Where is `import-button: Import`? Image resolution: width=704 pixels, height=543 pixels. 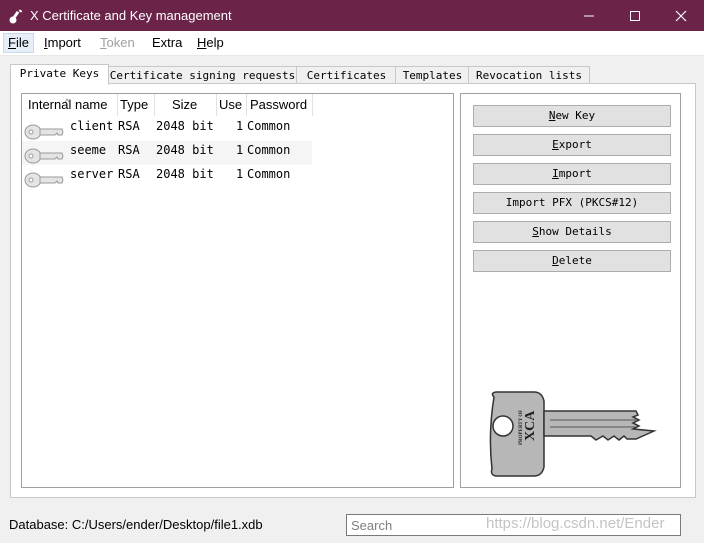 import-button: Import is located at coordinates (572, 174).